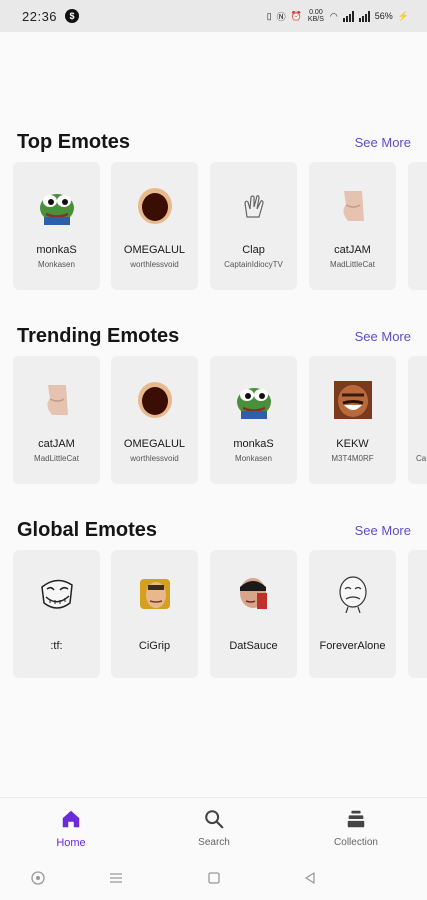  Describe the element at coordinates (253, 614) in the screenshot. I see `emote-card: DatSauce` at that location.